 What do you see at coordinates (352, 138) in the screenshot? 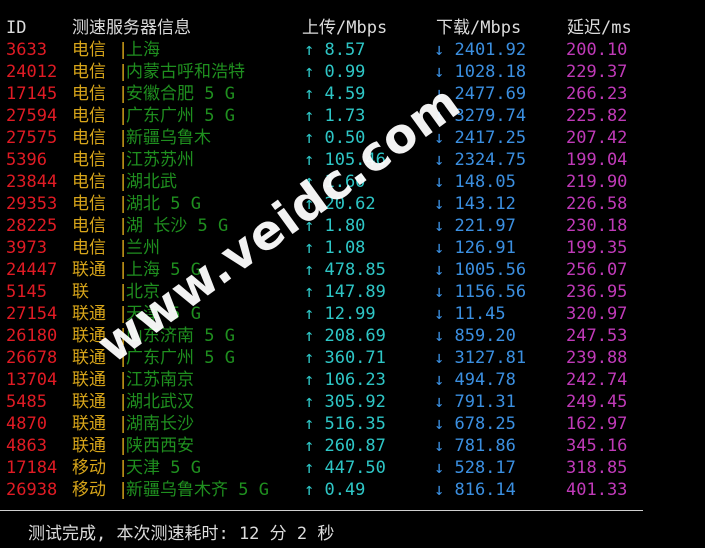
I see `table-row: 27575 电信 | 新疆乌鲁木 ↑ 0.50 ↓ 2417.25 207.42` at bounding box center [352, 138].